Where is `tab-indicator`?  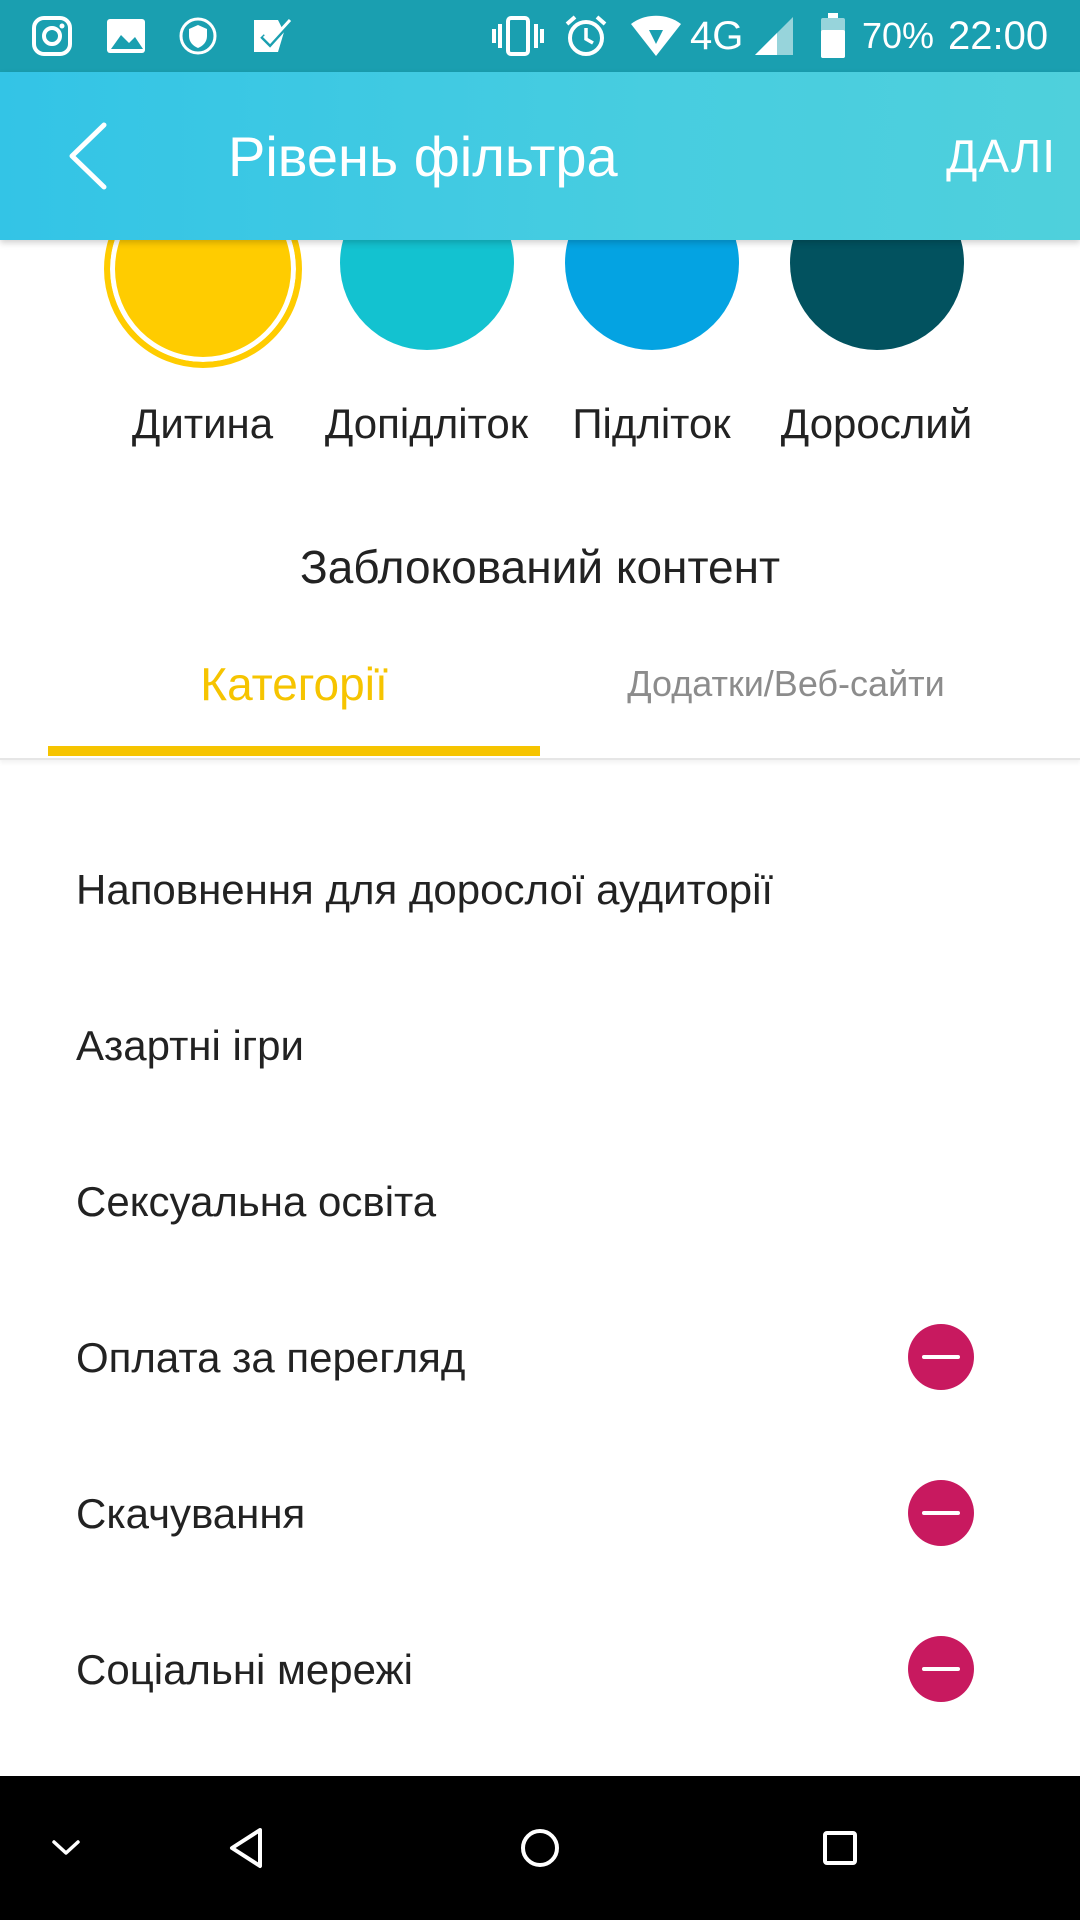 tab-indicator is located at coordinates (294, 751).